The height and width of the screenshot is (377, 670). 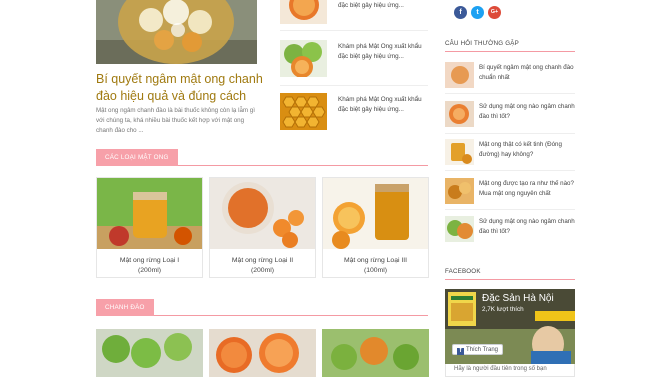 I want to click on product-card: Mật ong rừng Loại III (100ml), so click(x=375, y=227).